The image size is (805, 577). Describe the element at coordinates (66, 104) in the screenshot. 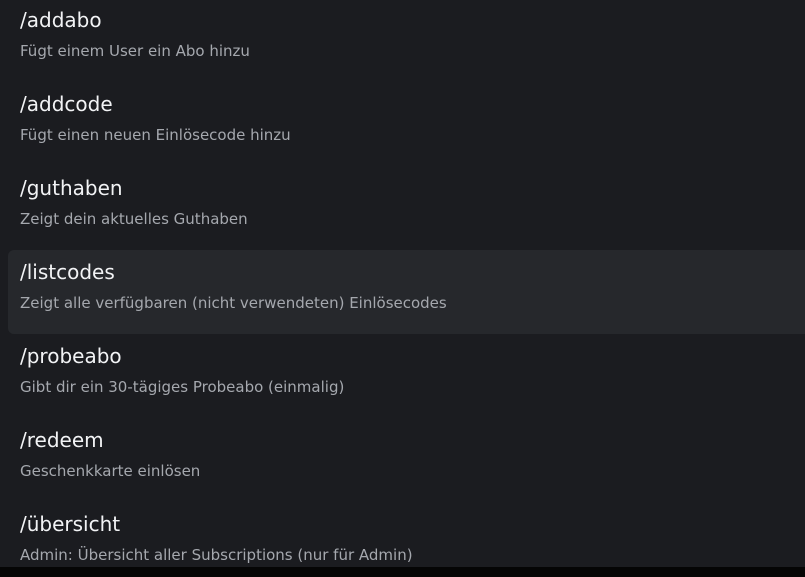

I see `command-name: /addcode` at that location.